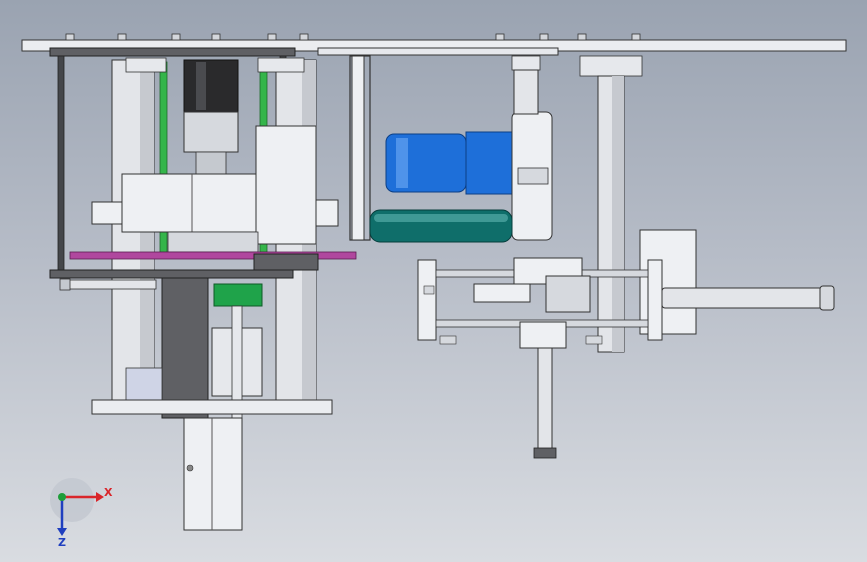 The image size is (867, 562). Describe the element at coordinates (286, 185) in the screenshot. I see `carriage-right-block` at that location.